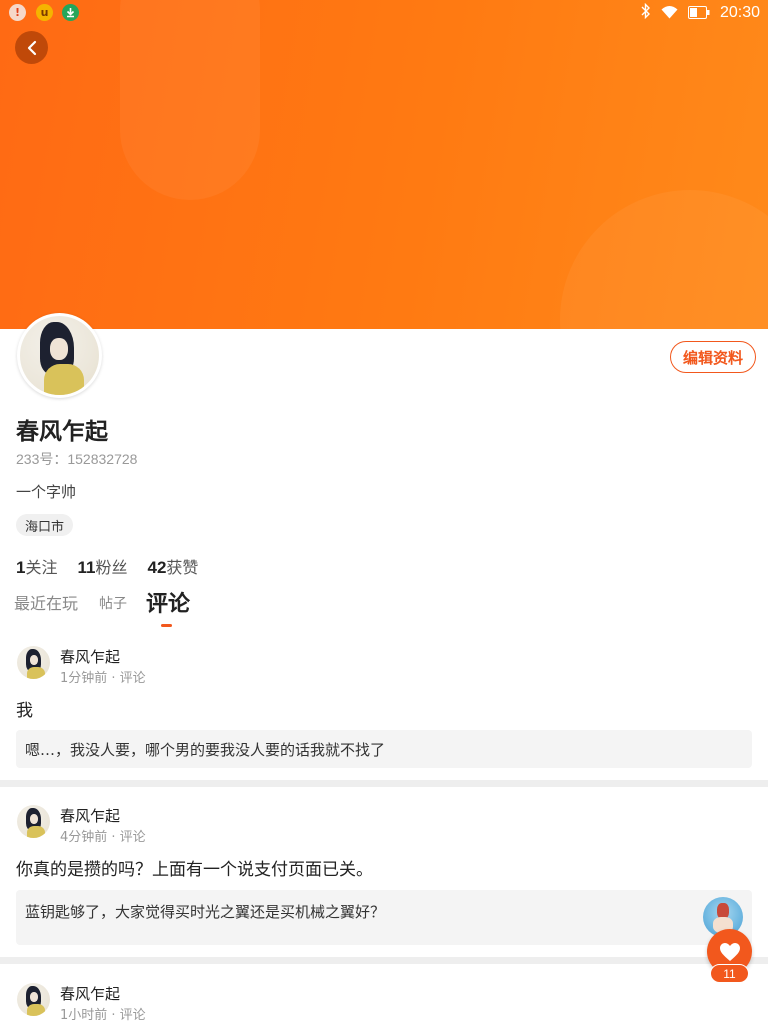  I want to click on comment-quote: 嗯…，我没人要，哪个男的要我没人要的话我就不找了, so click(384, 749).